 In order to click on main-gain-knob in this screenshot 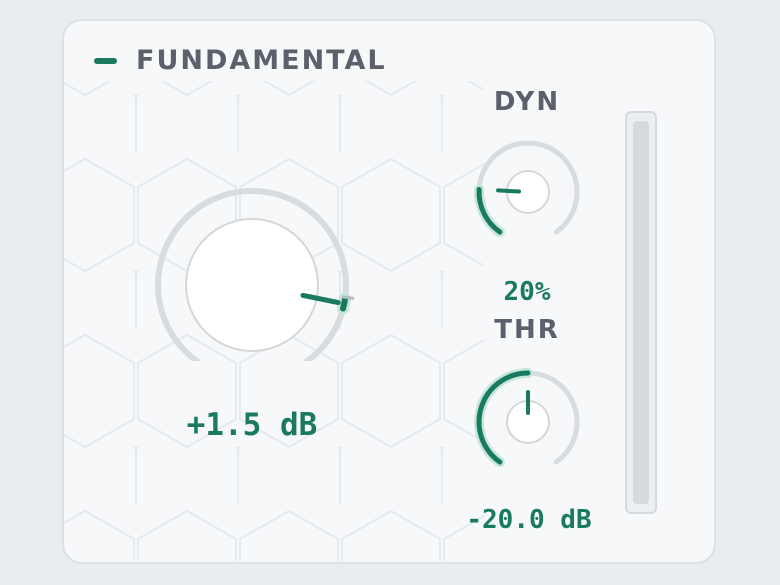, I will do `click(254, 273)`.